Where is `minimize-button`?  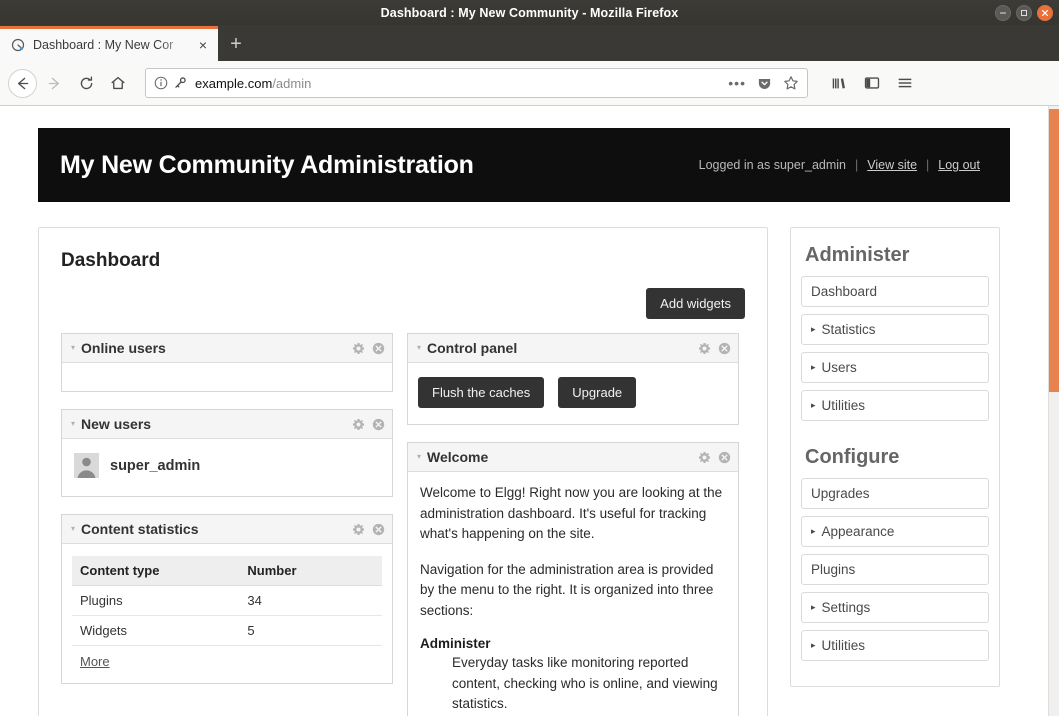
minimize-button is located at coordinates (1003, 12).